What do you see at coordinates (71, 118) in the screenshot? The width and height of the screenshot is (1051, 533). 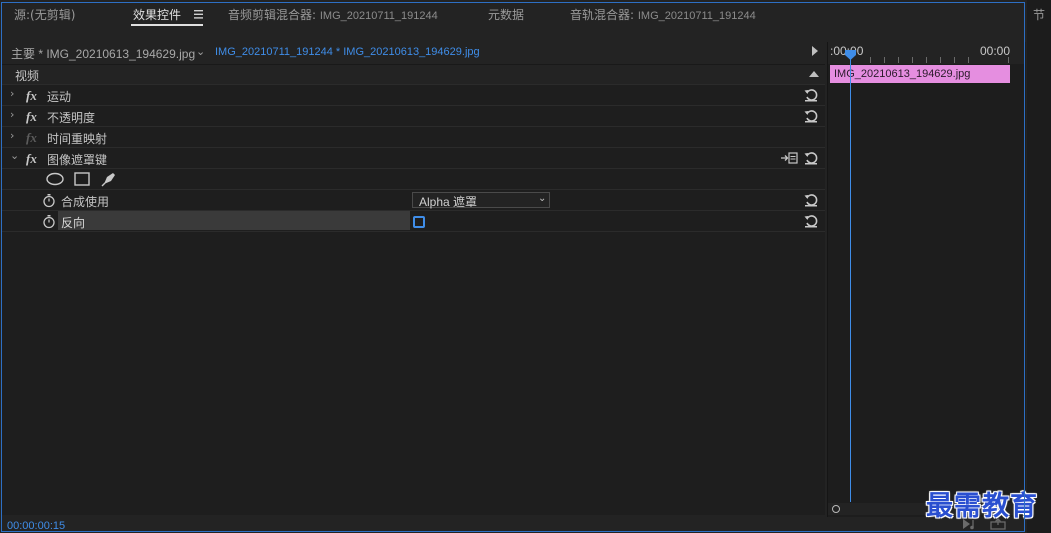 I see `effect-label-opacity: 不透明度` at bounding box center [71, 118].